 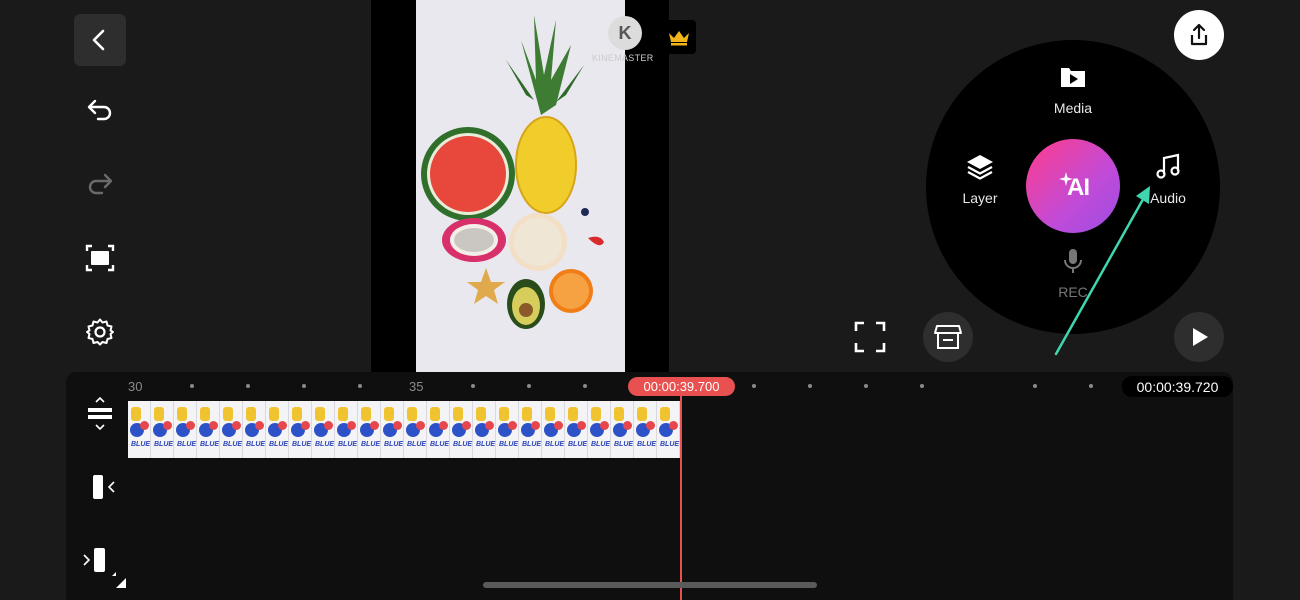 I want to click on fullscreen-button, so click(x=870, y=337).